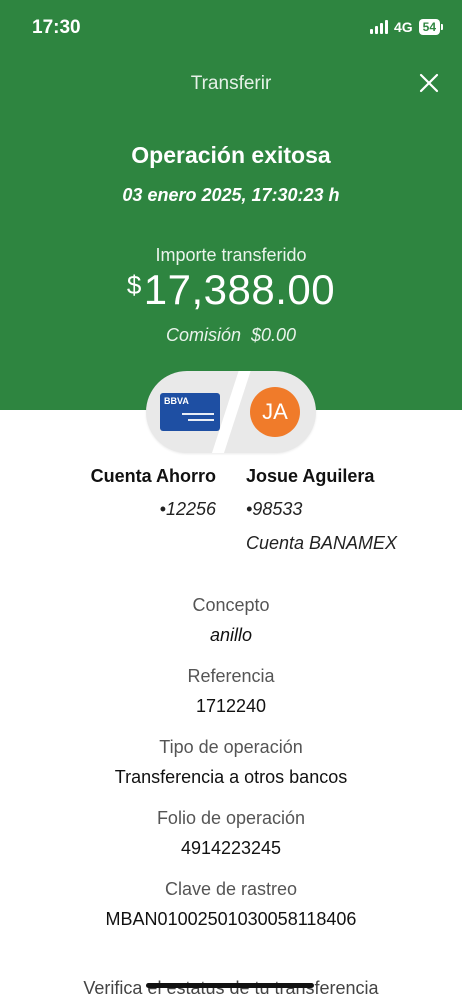  What do you see at coordinates (431, 27) in the screenshot?
I see `battery-icon: 54` at bounding box center [431, 27].